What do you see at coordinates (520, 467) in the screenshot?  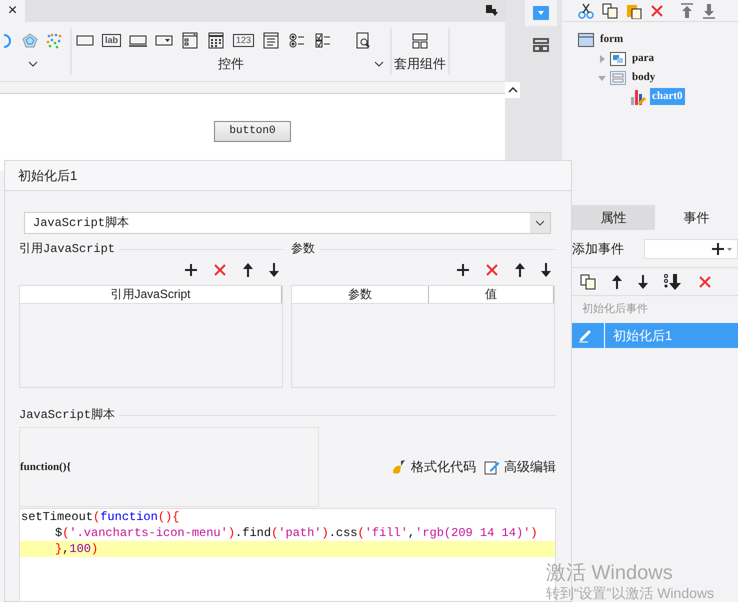 I see `action-link: 高级编辑` at bounding box center [520, 467].